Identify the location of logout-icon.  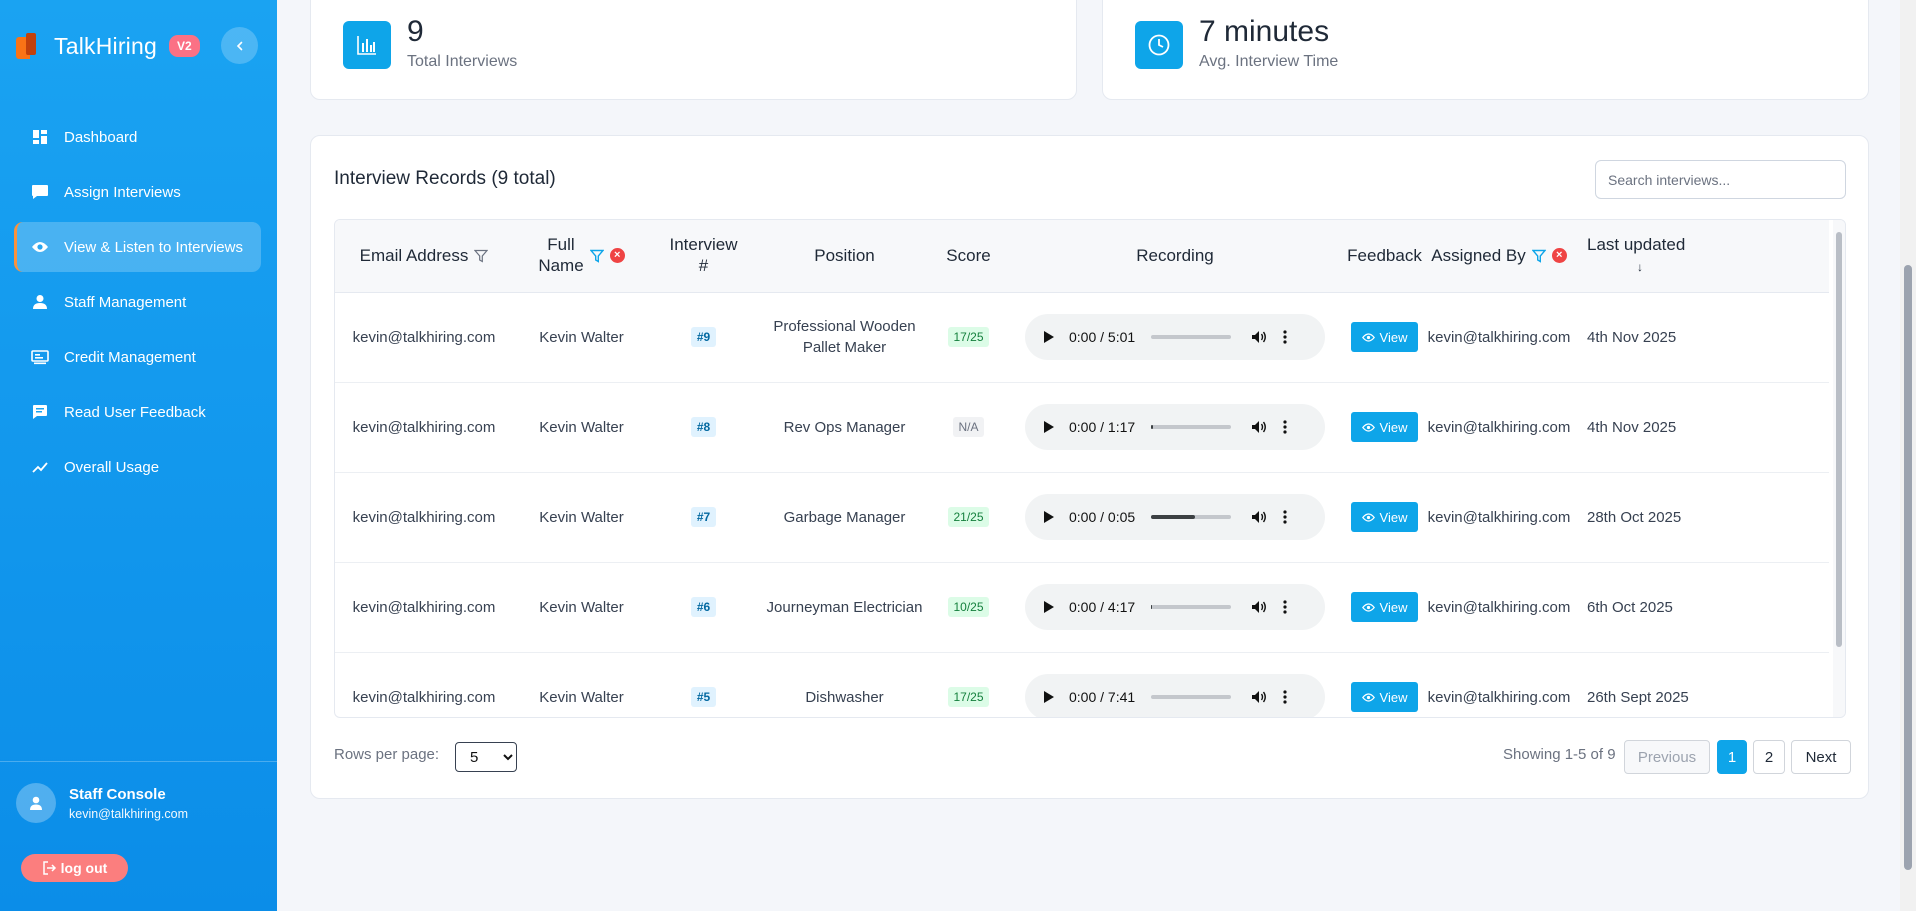
(49, 868).